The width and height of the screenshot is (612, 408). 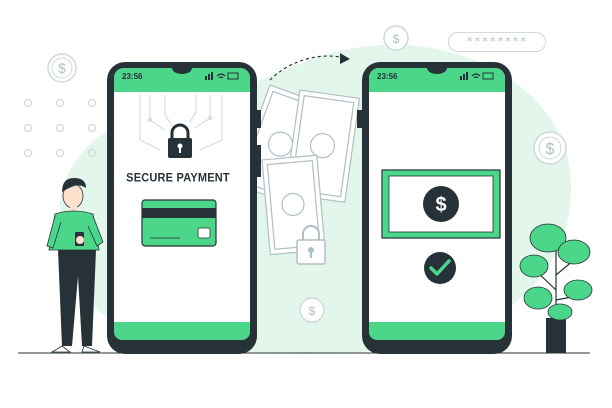 What do you see at coordinates (179, 223) in the screenshot?
I see `credit-card-icon` at bounding box center [179, 223].